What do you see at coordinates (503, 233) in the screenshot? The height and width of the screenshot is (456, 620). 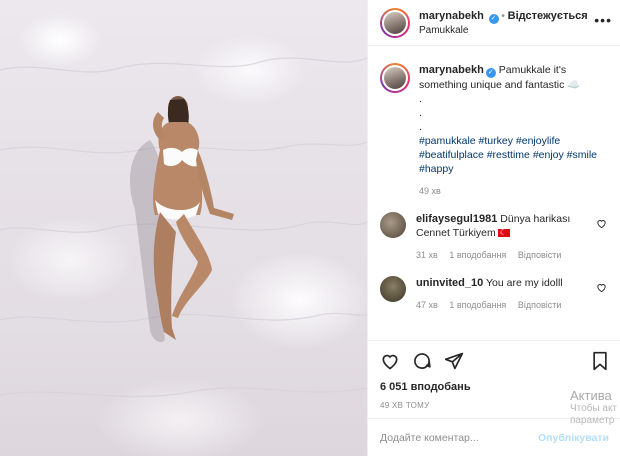 I see `turkey-flag-icon` at bounding box center [503, 233].